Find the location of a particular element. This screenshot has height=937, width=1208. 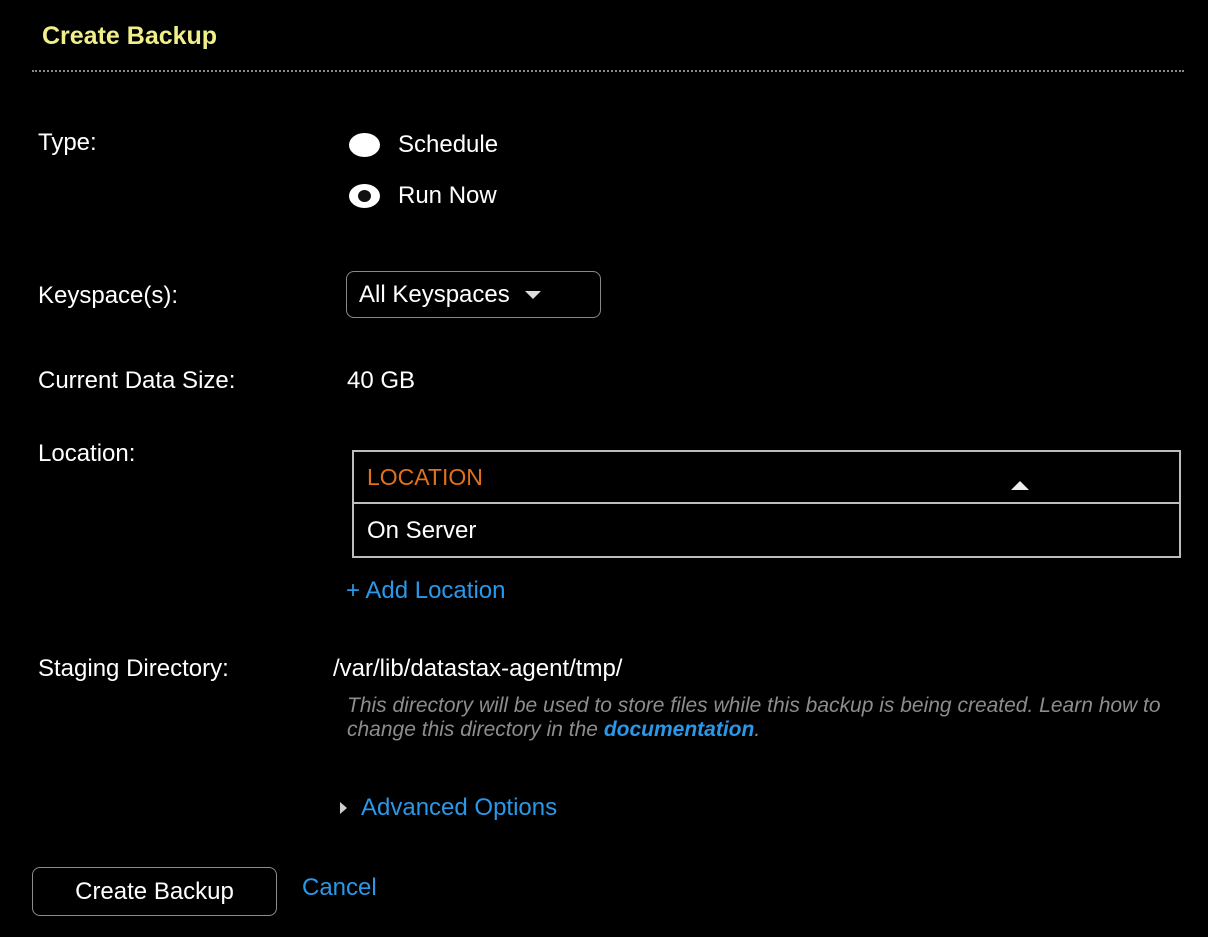

location-table: LOCATION On Server is located at coordinates (766, 504).